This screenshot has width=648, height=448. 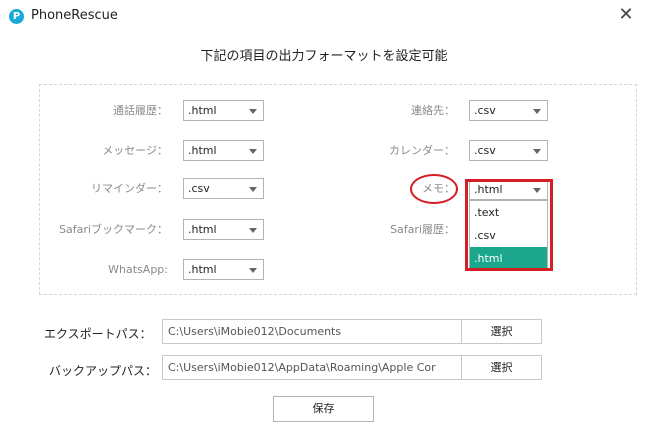 I want to click on save-button: 保存, so click(x=323, y=409).